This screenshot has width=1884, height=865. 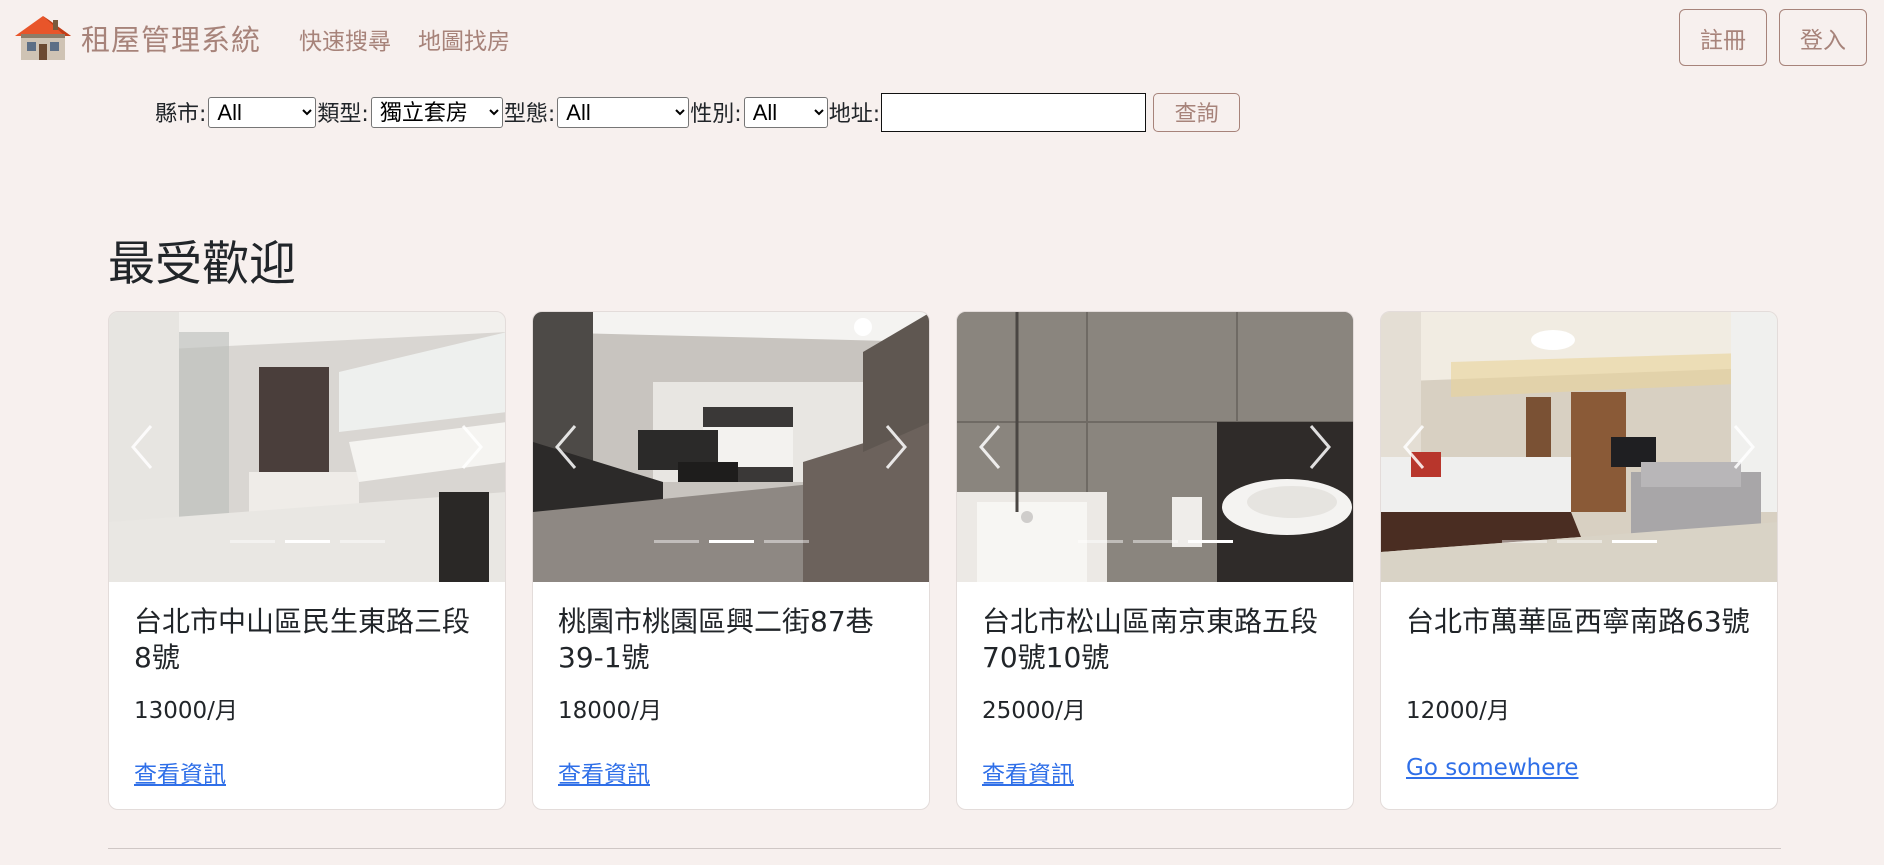 I want to click on go-somewhere-link: Go somewhere, so click(x=1492, y=768).